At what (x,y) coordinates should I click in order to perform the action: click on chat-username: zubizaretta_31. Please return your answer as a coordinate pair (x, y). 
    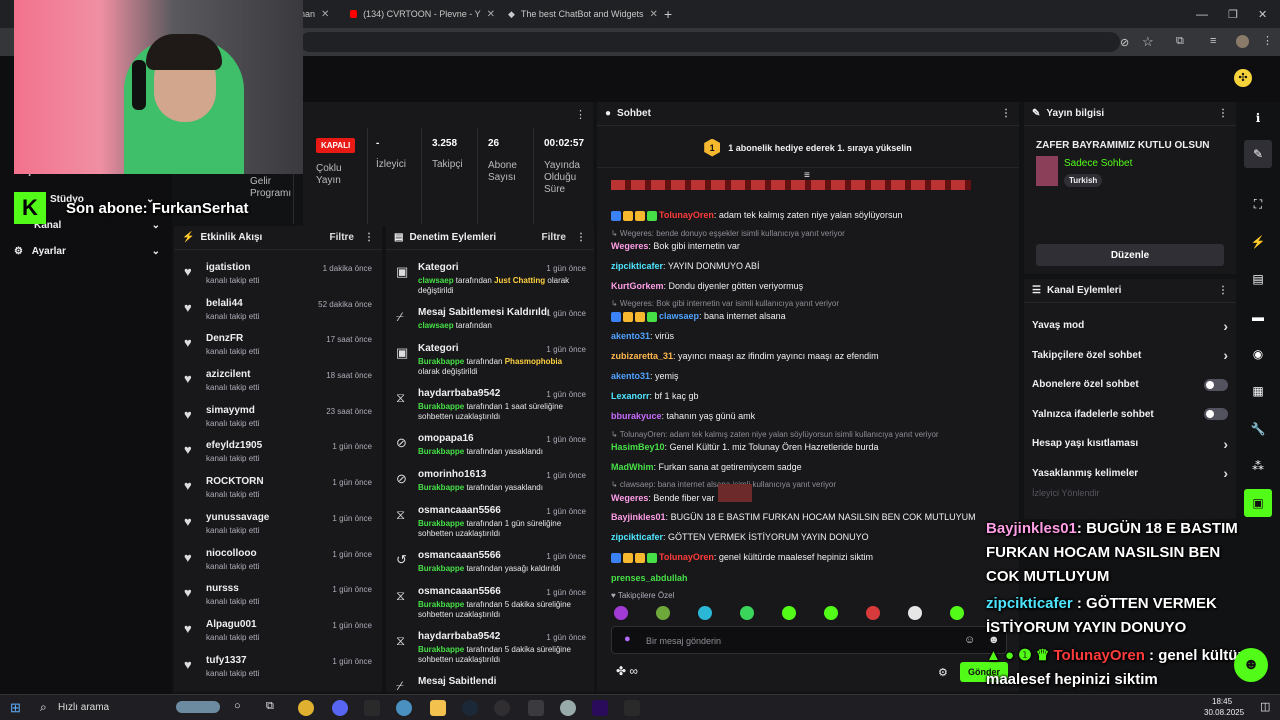
    Looking at the image, I should click on (642, 356).